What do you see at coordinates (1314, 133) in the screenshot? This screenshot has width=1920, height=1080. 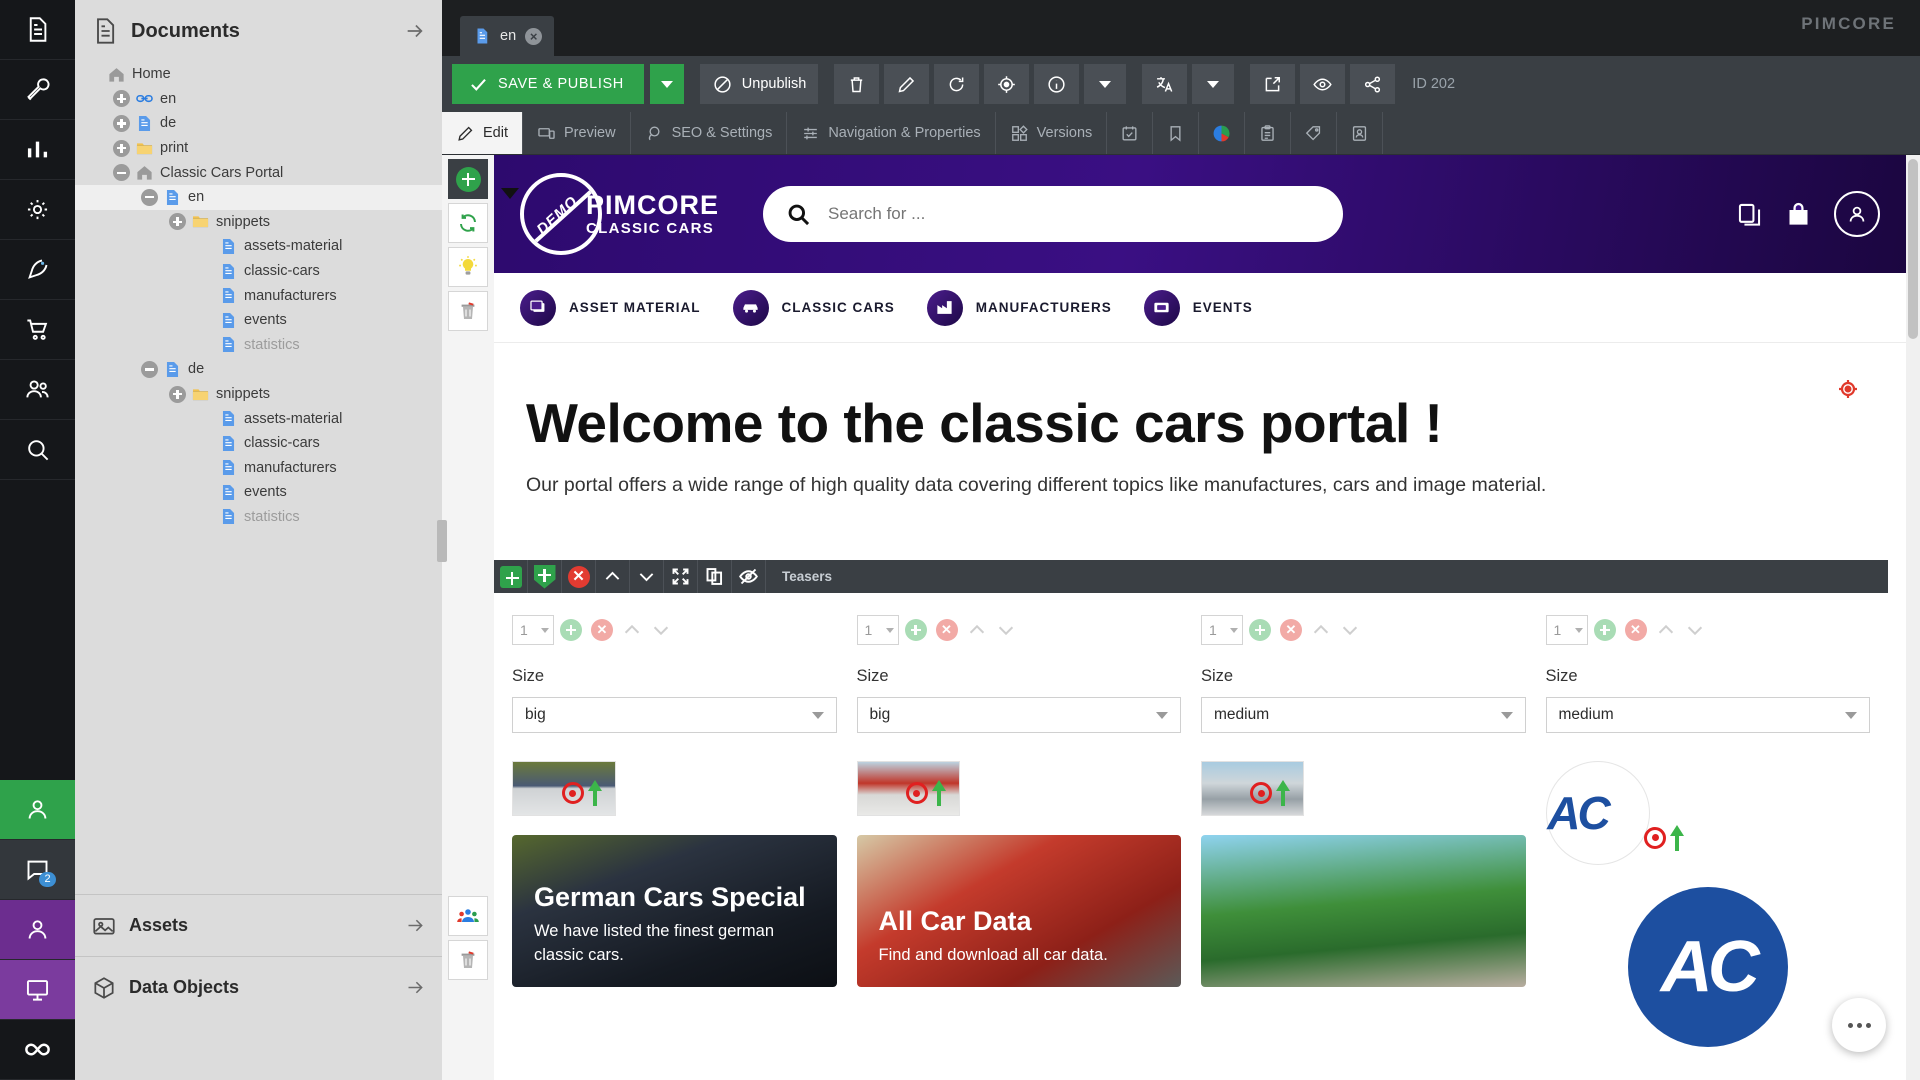 I see `tab-tags` at bounding box center [1314, 133].